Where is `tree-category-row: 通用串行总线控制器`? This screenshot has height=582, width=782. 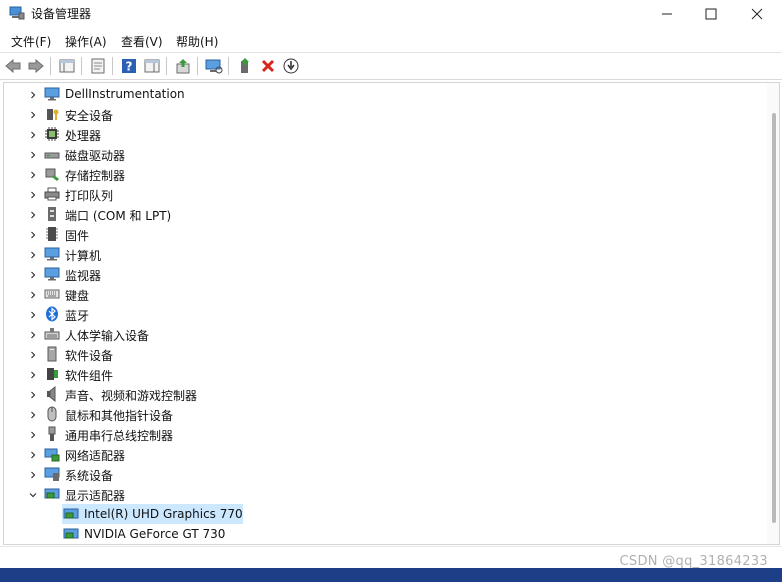 tree-category-row: 通用串行总线控制器 is located at coordinates (379, 434).